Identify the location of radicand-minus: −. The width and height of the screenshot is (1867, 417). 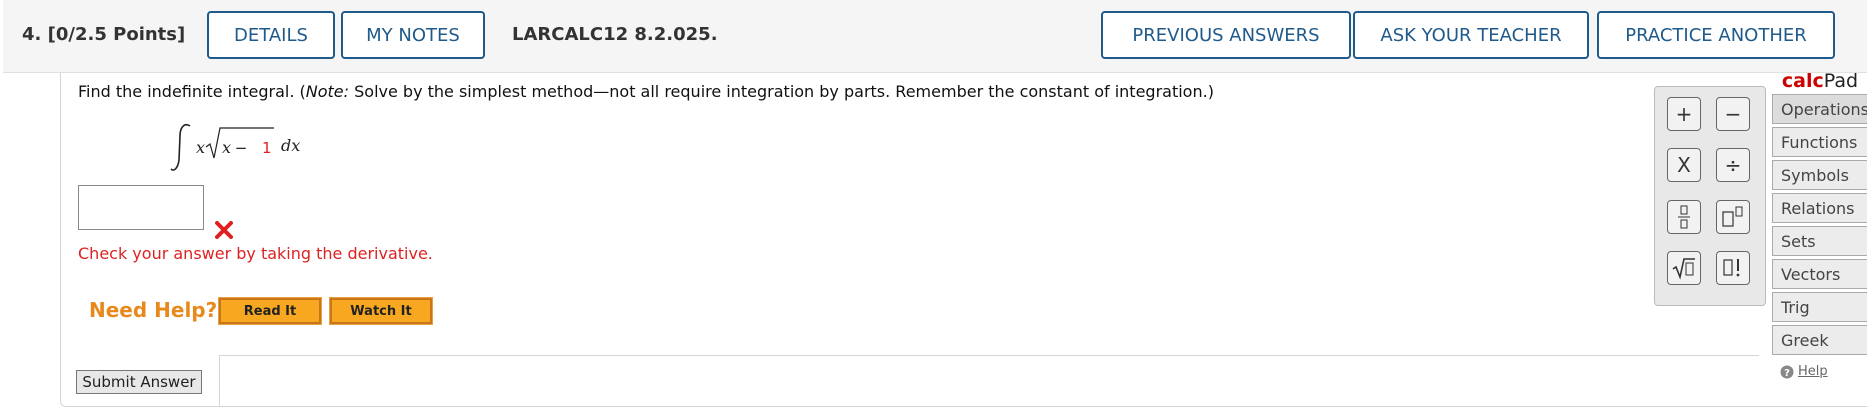
(241, 148).